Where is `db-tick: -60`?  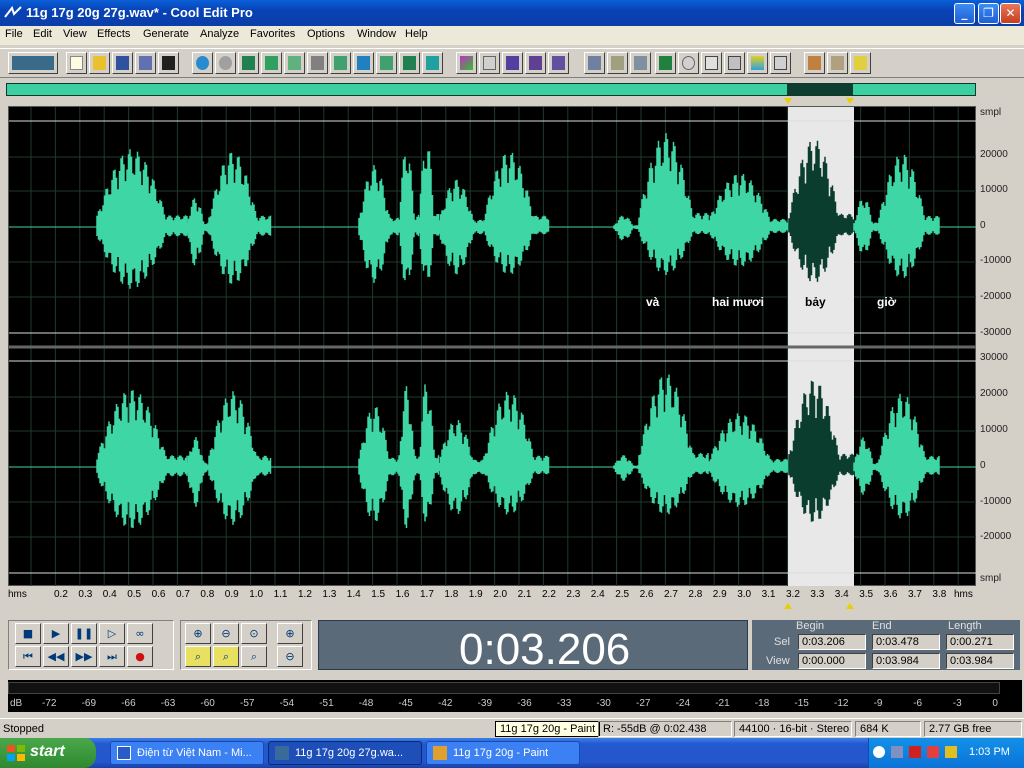
db-tick: -60 is located at coordinates (207, 703).